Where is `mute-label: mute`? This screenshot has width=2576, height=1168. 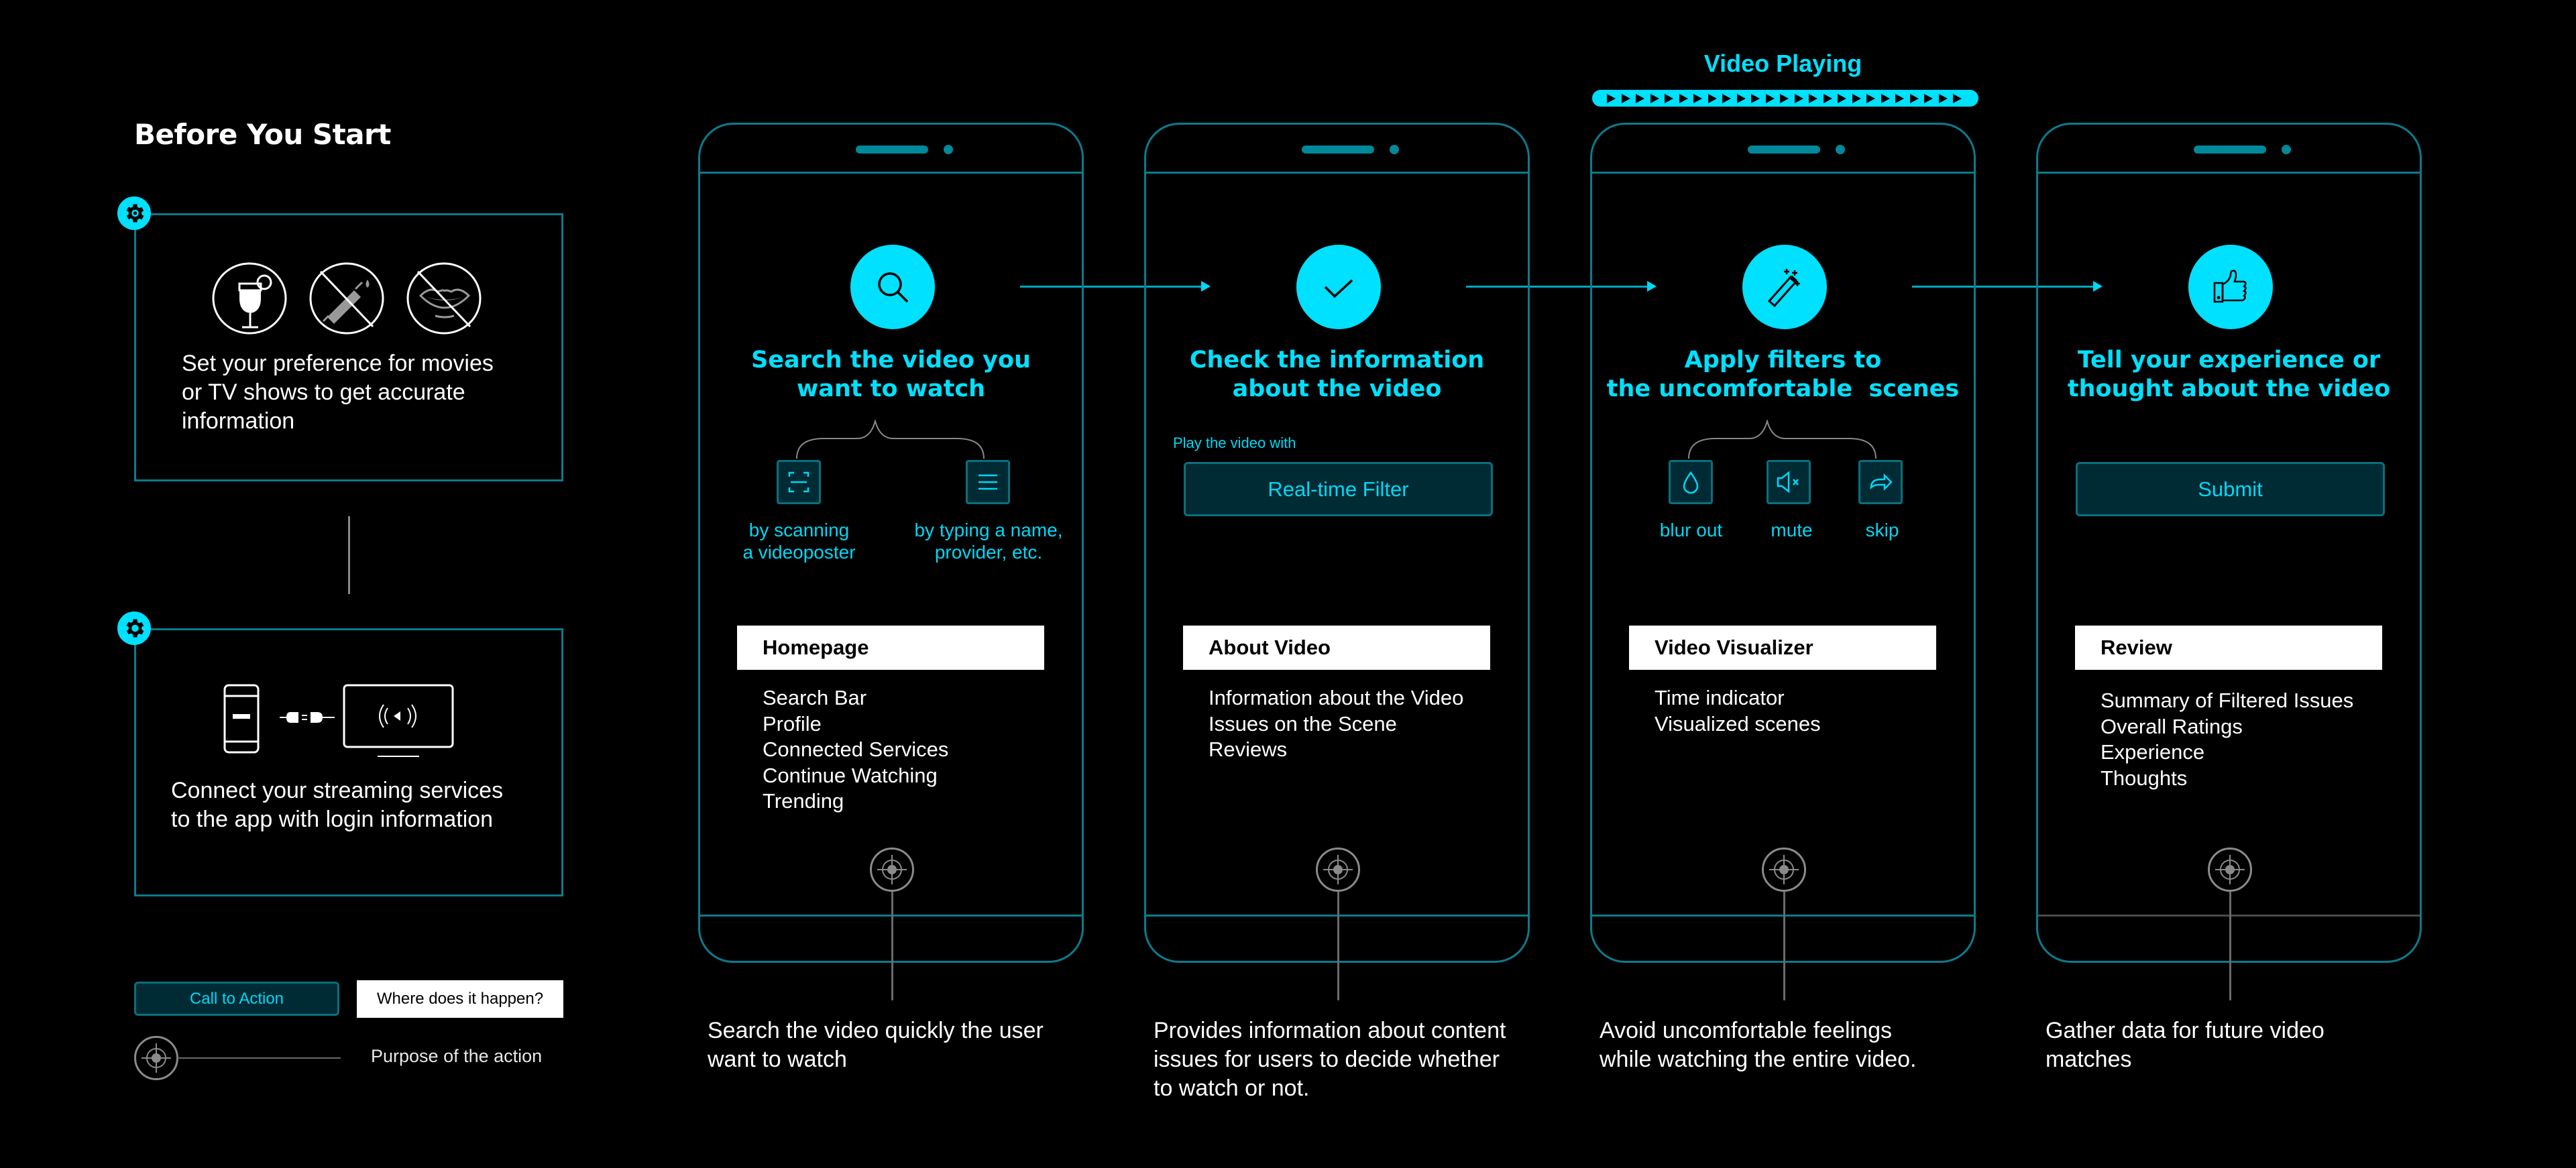
mute-label: mute is located at coordinates (1792, 530).